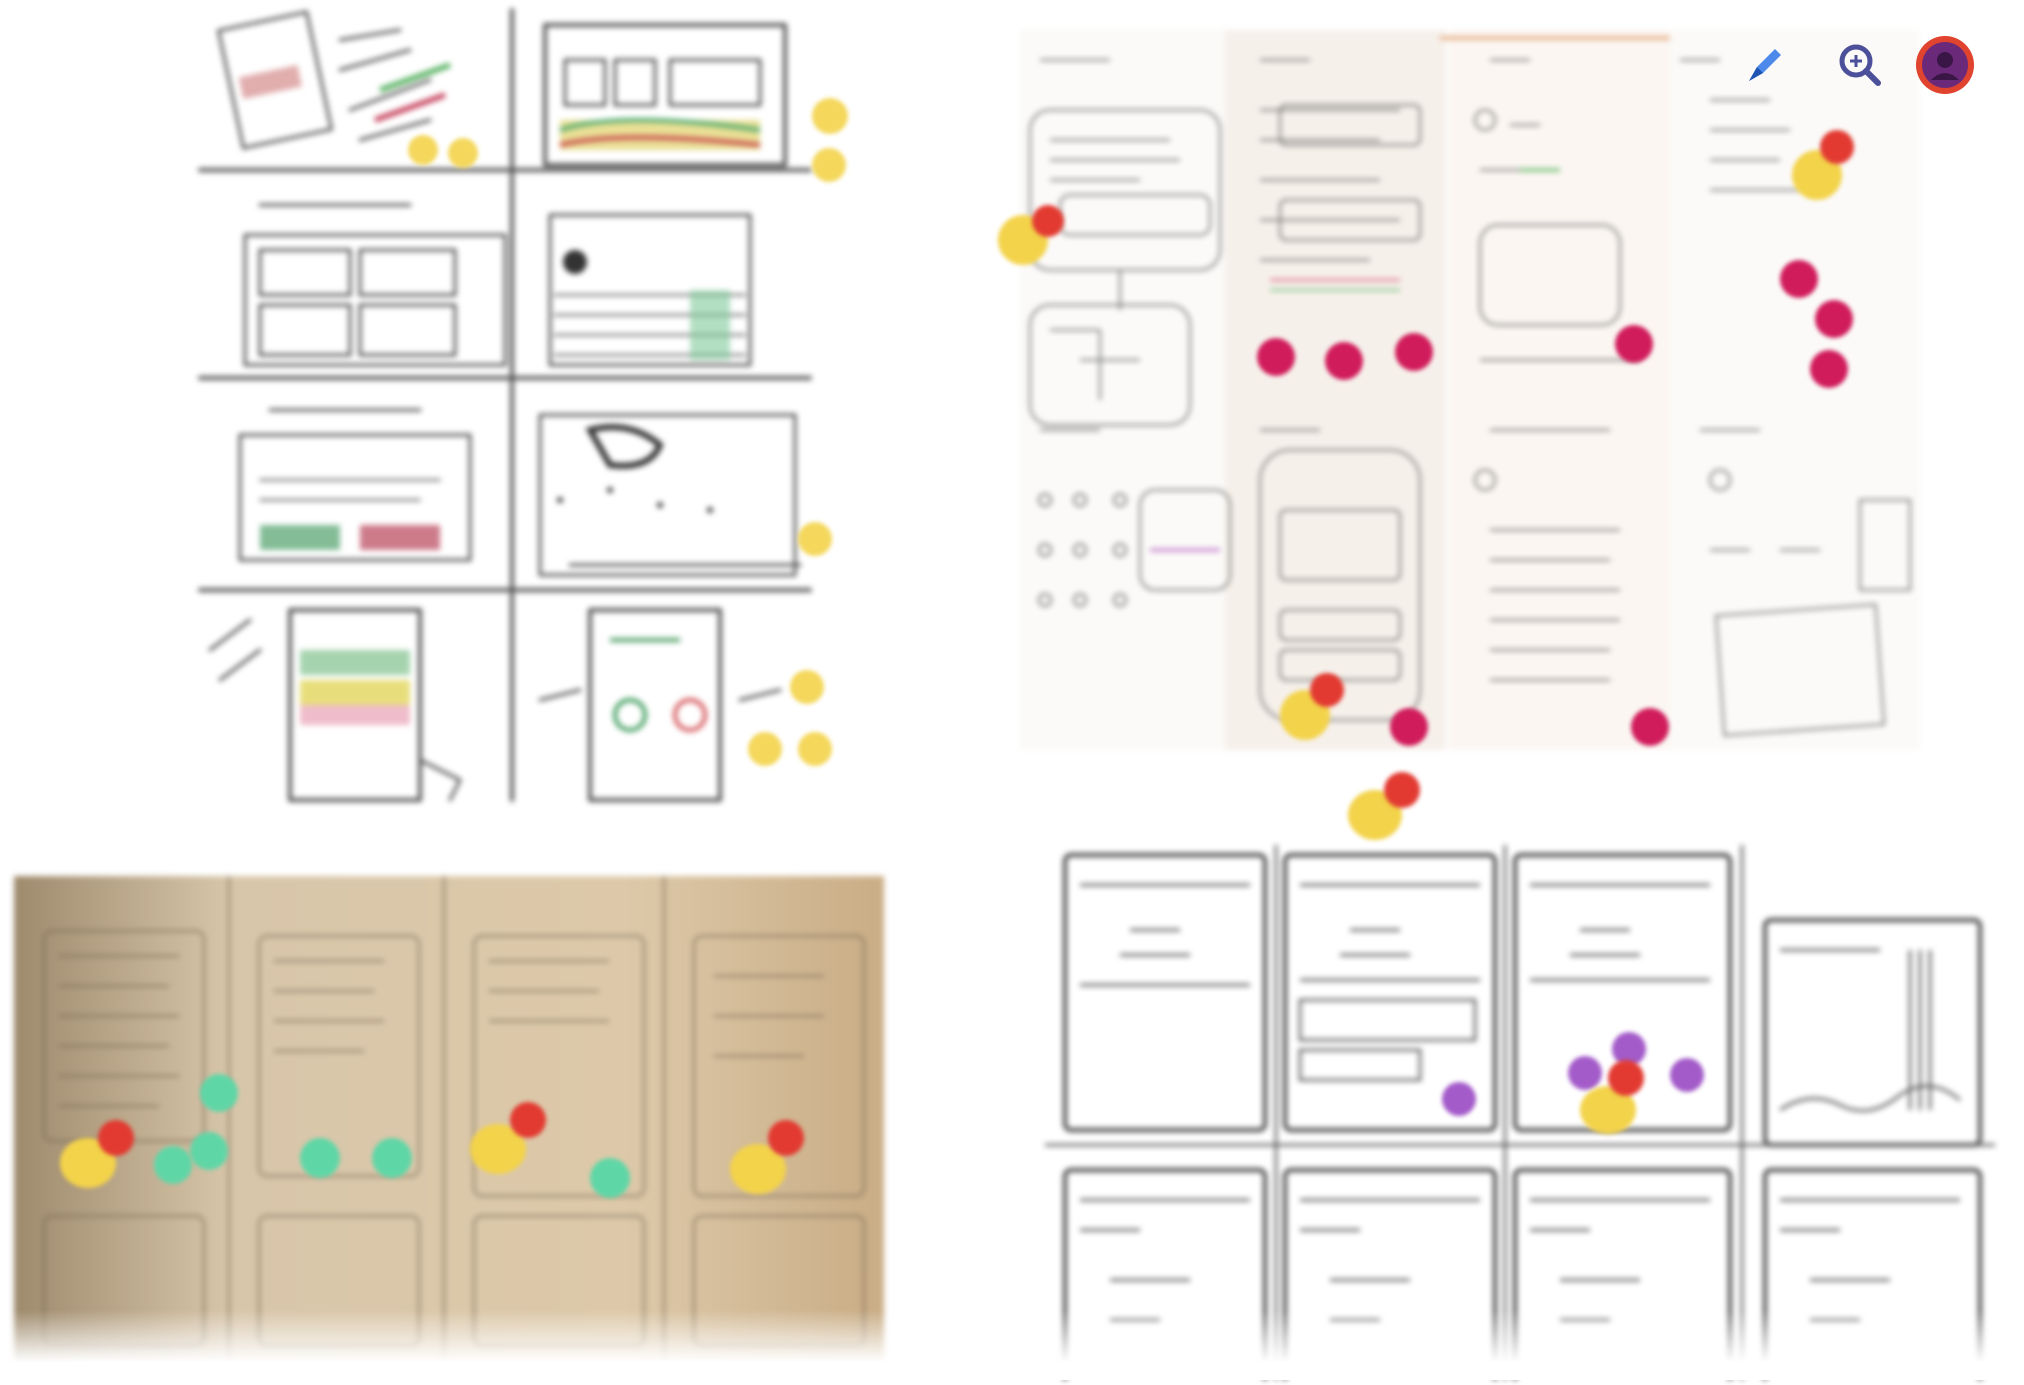 Image resolution: width=2024 pixels, height=1385 pixels. Describe the element at coordinates (1945, 65) in the screenshot. I see `user-avatar` at that location.